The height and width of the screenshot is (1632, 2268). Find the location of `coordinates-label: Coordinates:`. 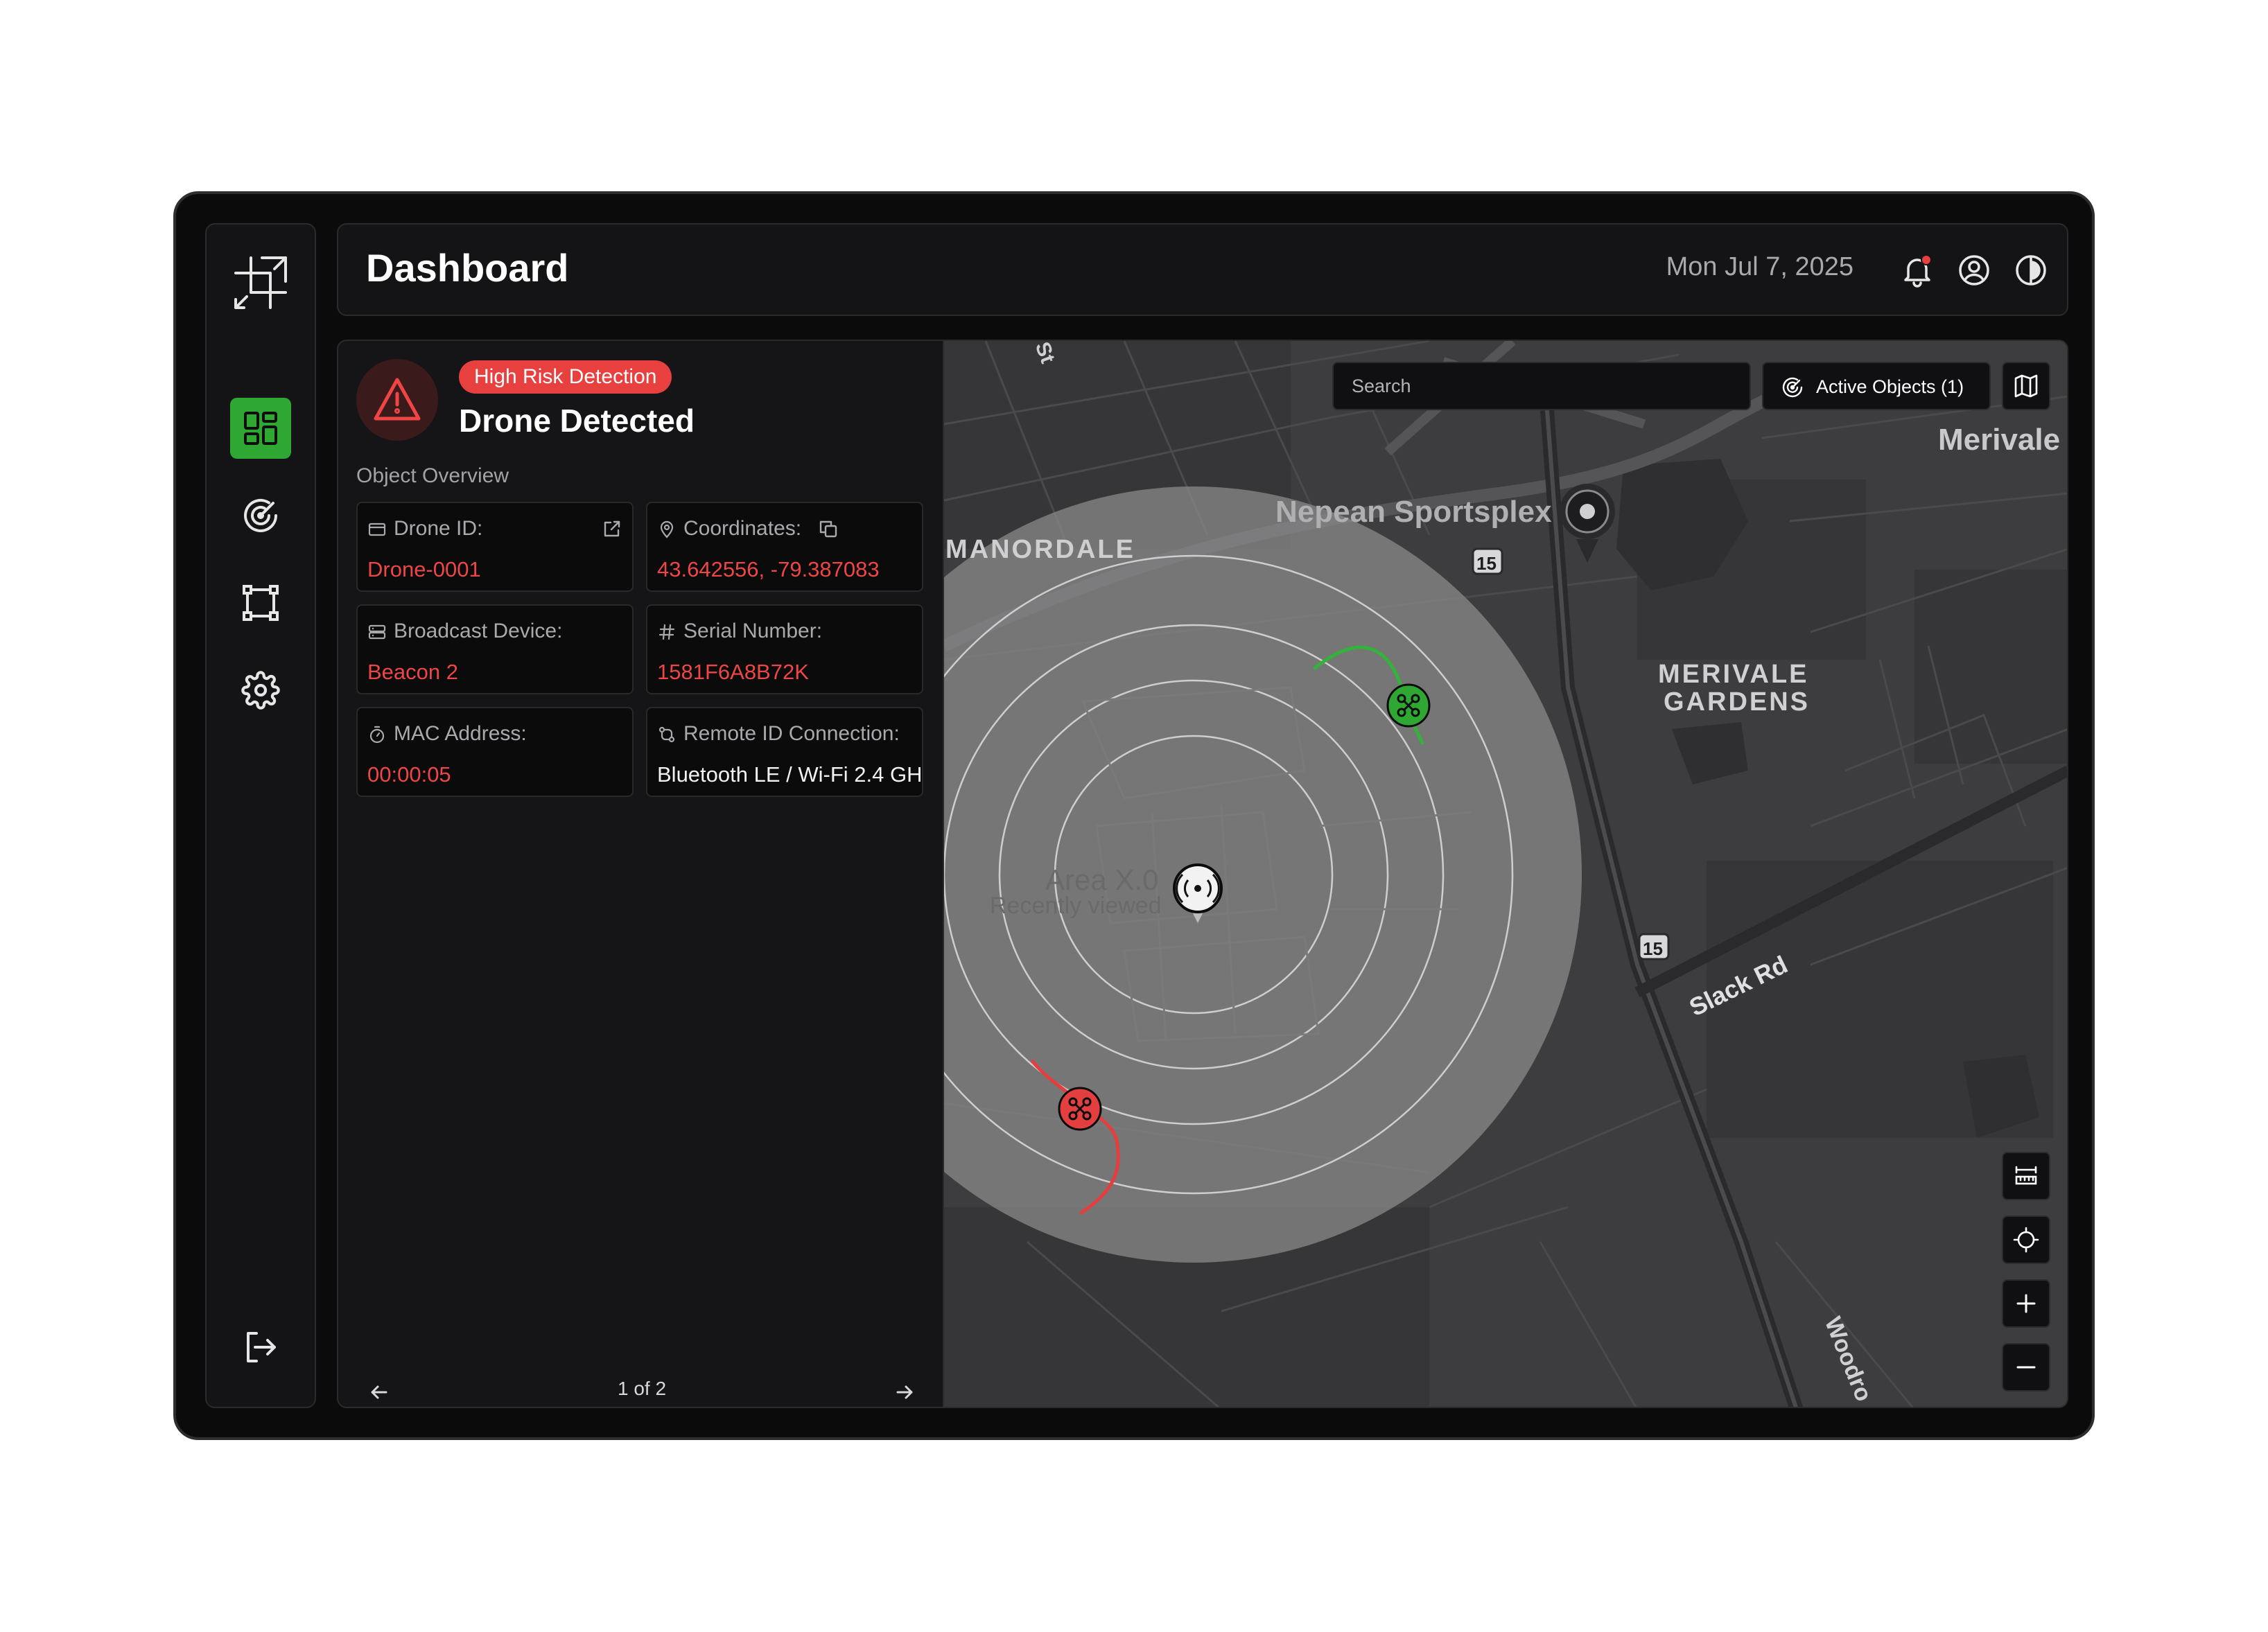

coordinates-label: Coordinates: is located at coordinates (742, 528).